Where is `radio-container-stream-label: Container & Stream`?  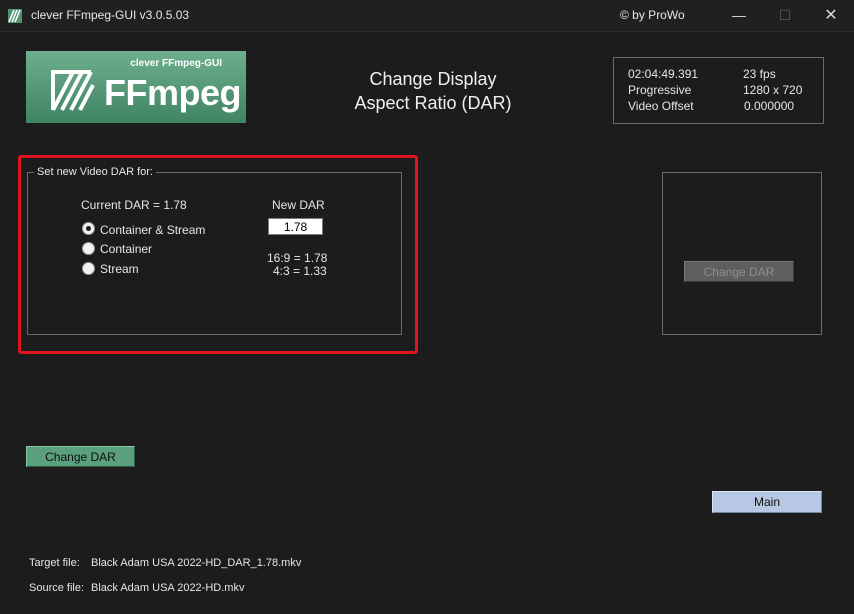
radio-container-stream-label: Container & Stream is located at coordinates (152, 230).